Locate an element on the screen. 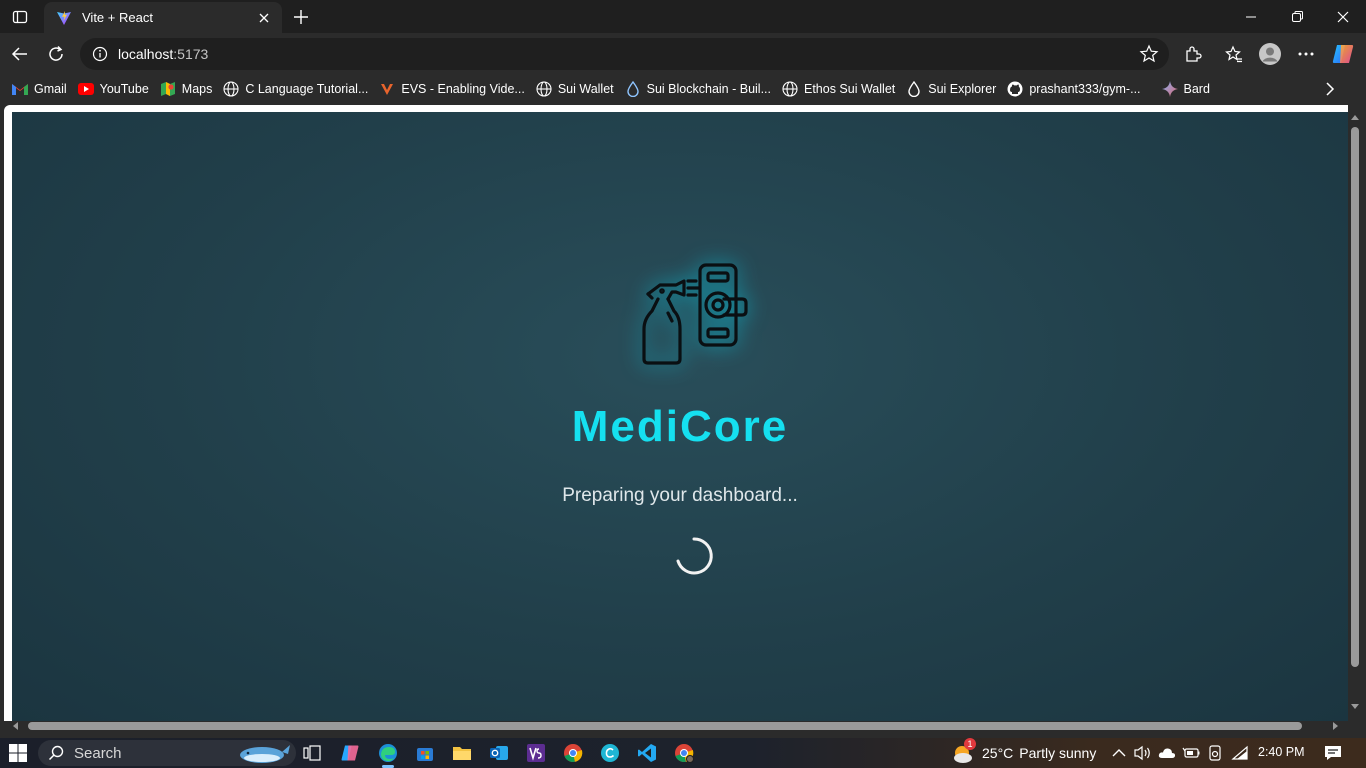 This screenshot has height=768, width=1366. bard-sparkle-icon is located at coordinates (1169, 89).